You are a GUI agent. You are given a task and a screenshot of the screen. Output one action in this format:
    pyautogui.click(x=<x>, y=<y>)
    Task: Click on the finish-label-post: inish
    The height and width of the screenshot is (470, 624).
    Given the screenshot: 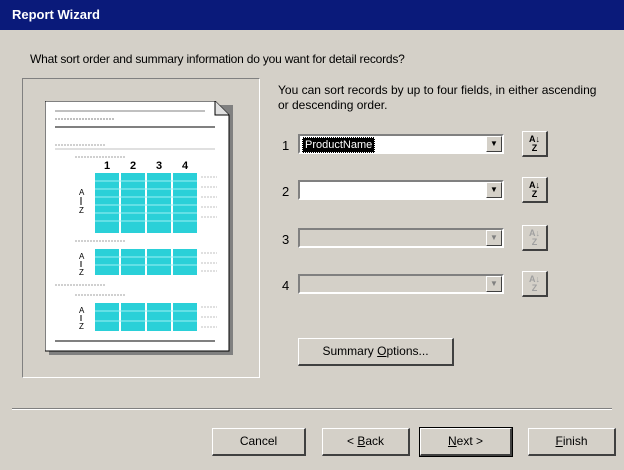 What is the action you would take?
    pyautogui.click(x=575, y=441)
    